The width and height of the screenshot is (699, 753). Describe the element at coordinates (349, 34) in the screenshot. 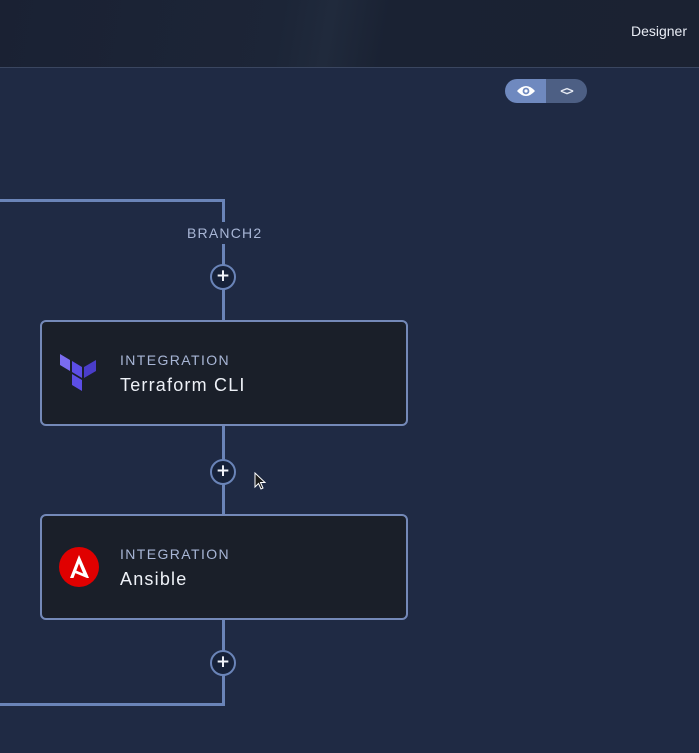

I see `top-bar: Designer` at that location.